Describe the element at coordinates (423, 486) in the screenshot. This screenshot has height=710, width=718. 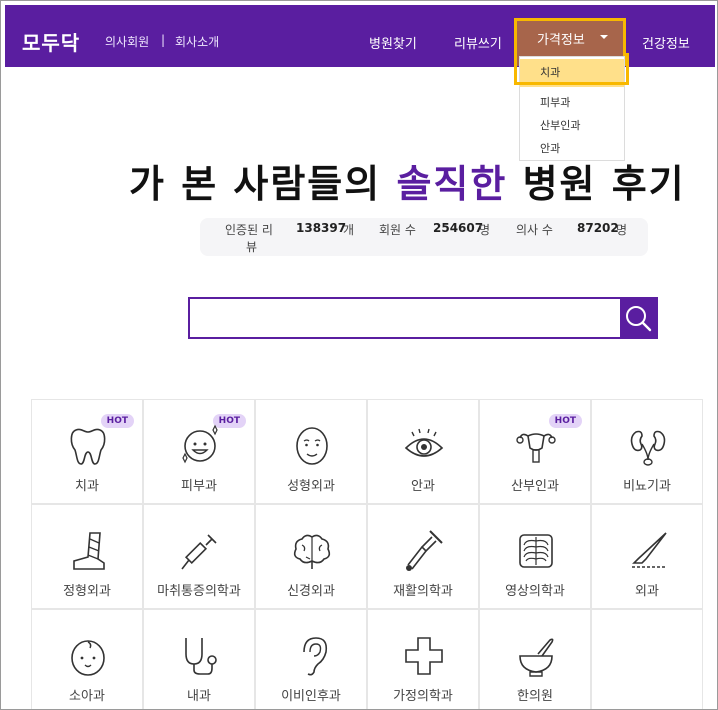
I see `specialty-label: 안과` at that location.